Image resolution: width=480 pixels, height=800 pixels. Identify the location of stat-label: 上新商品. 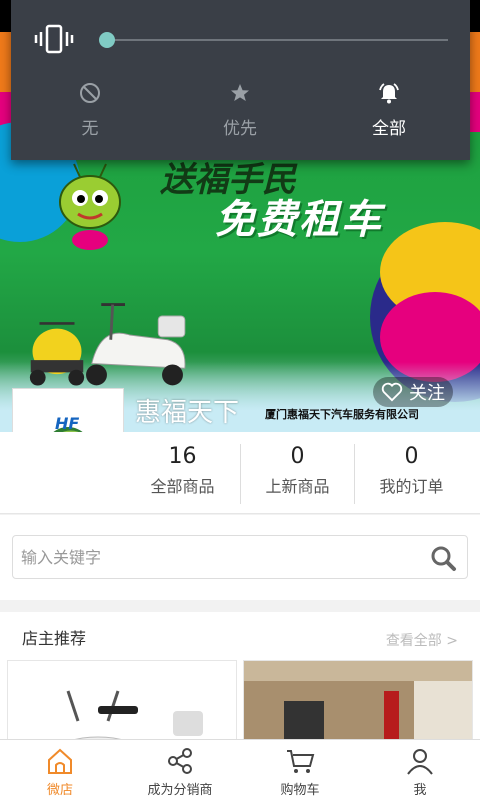
(297, 486).